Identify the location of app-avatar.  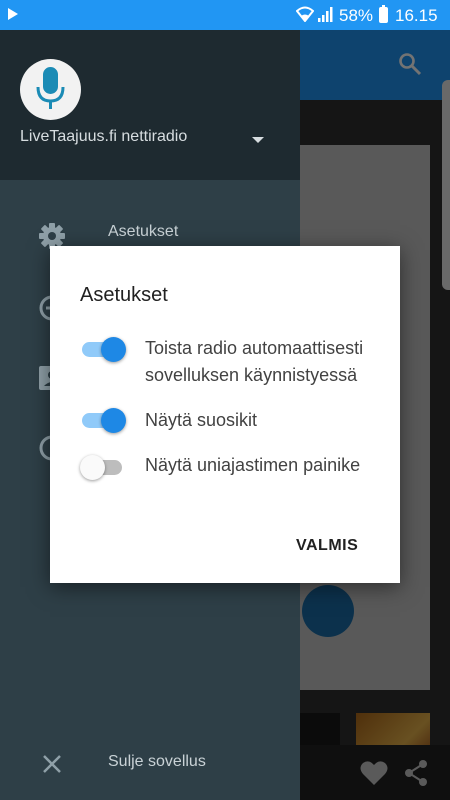
(50, 89).